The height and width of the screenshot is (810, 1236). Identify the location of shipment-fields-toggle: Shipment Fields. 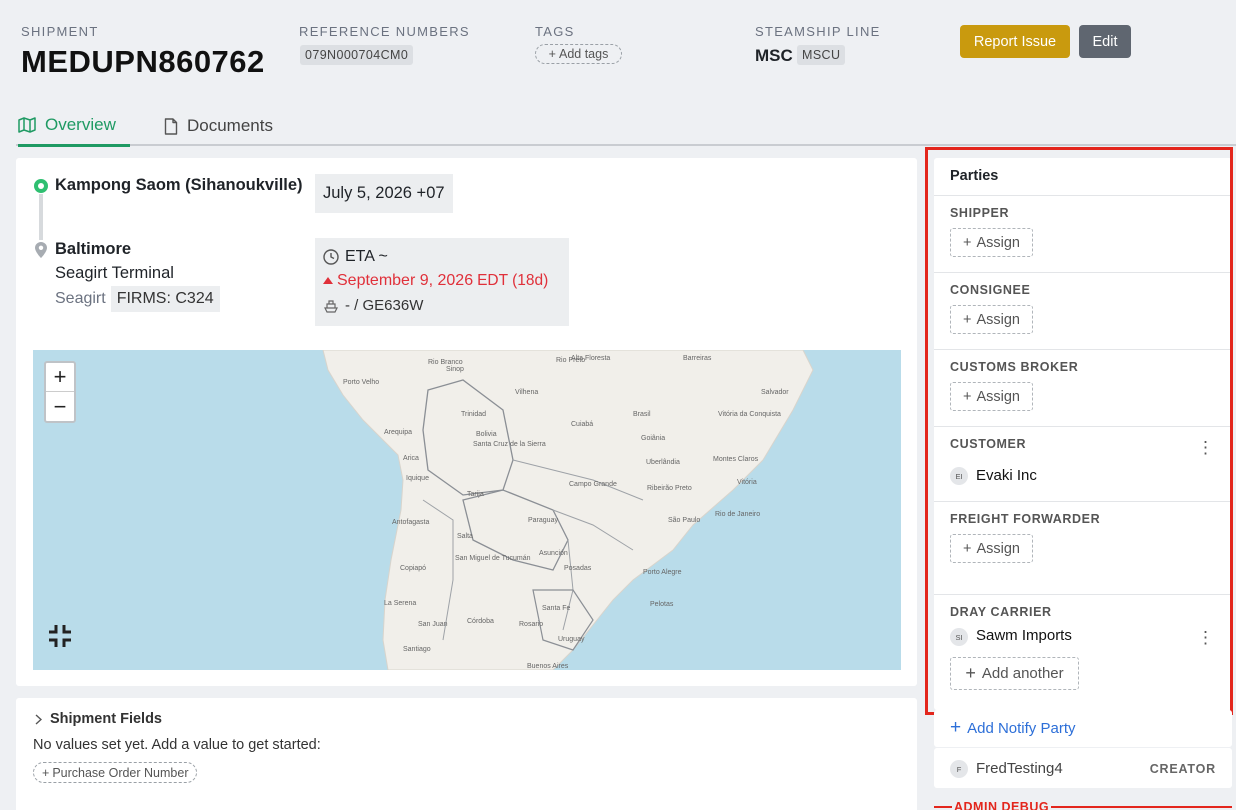
(98, 719).